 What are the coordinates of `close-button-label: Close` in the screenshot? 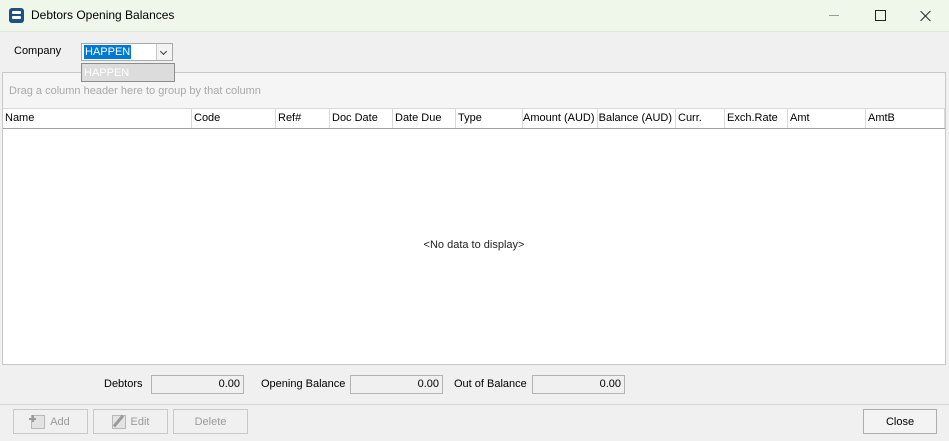 It's located at (900, 421).